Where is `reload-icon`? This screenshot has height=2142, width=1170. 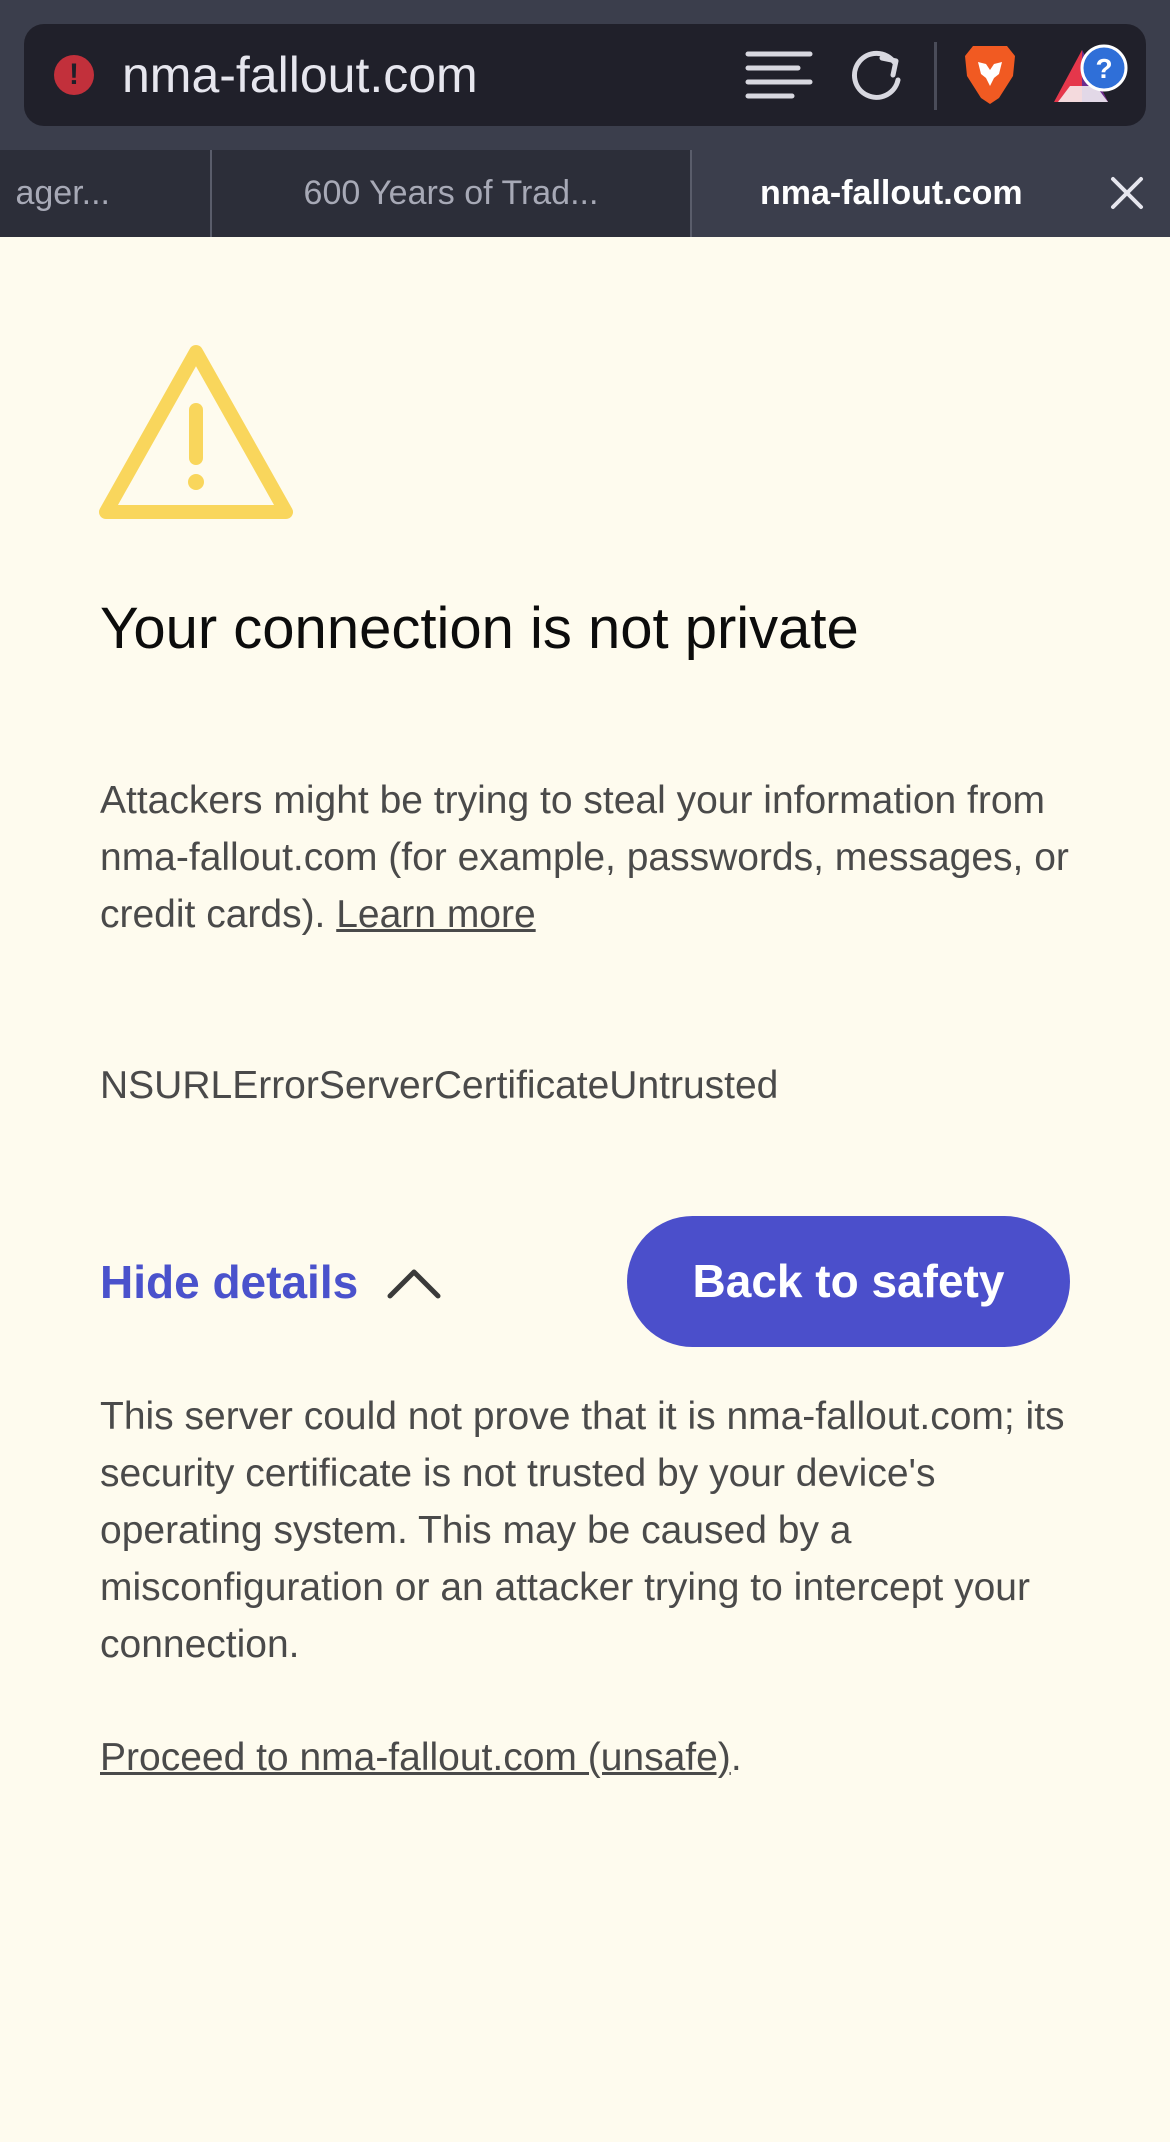
reload-icon is located at coordinates (876, 76).